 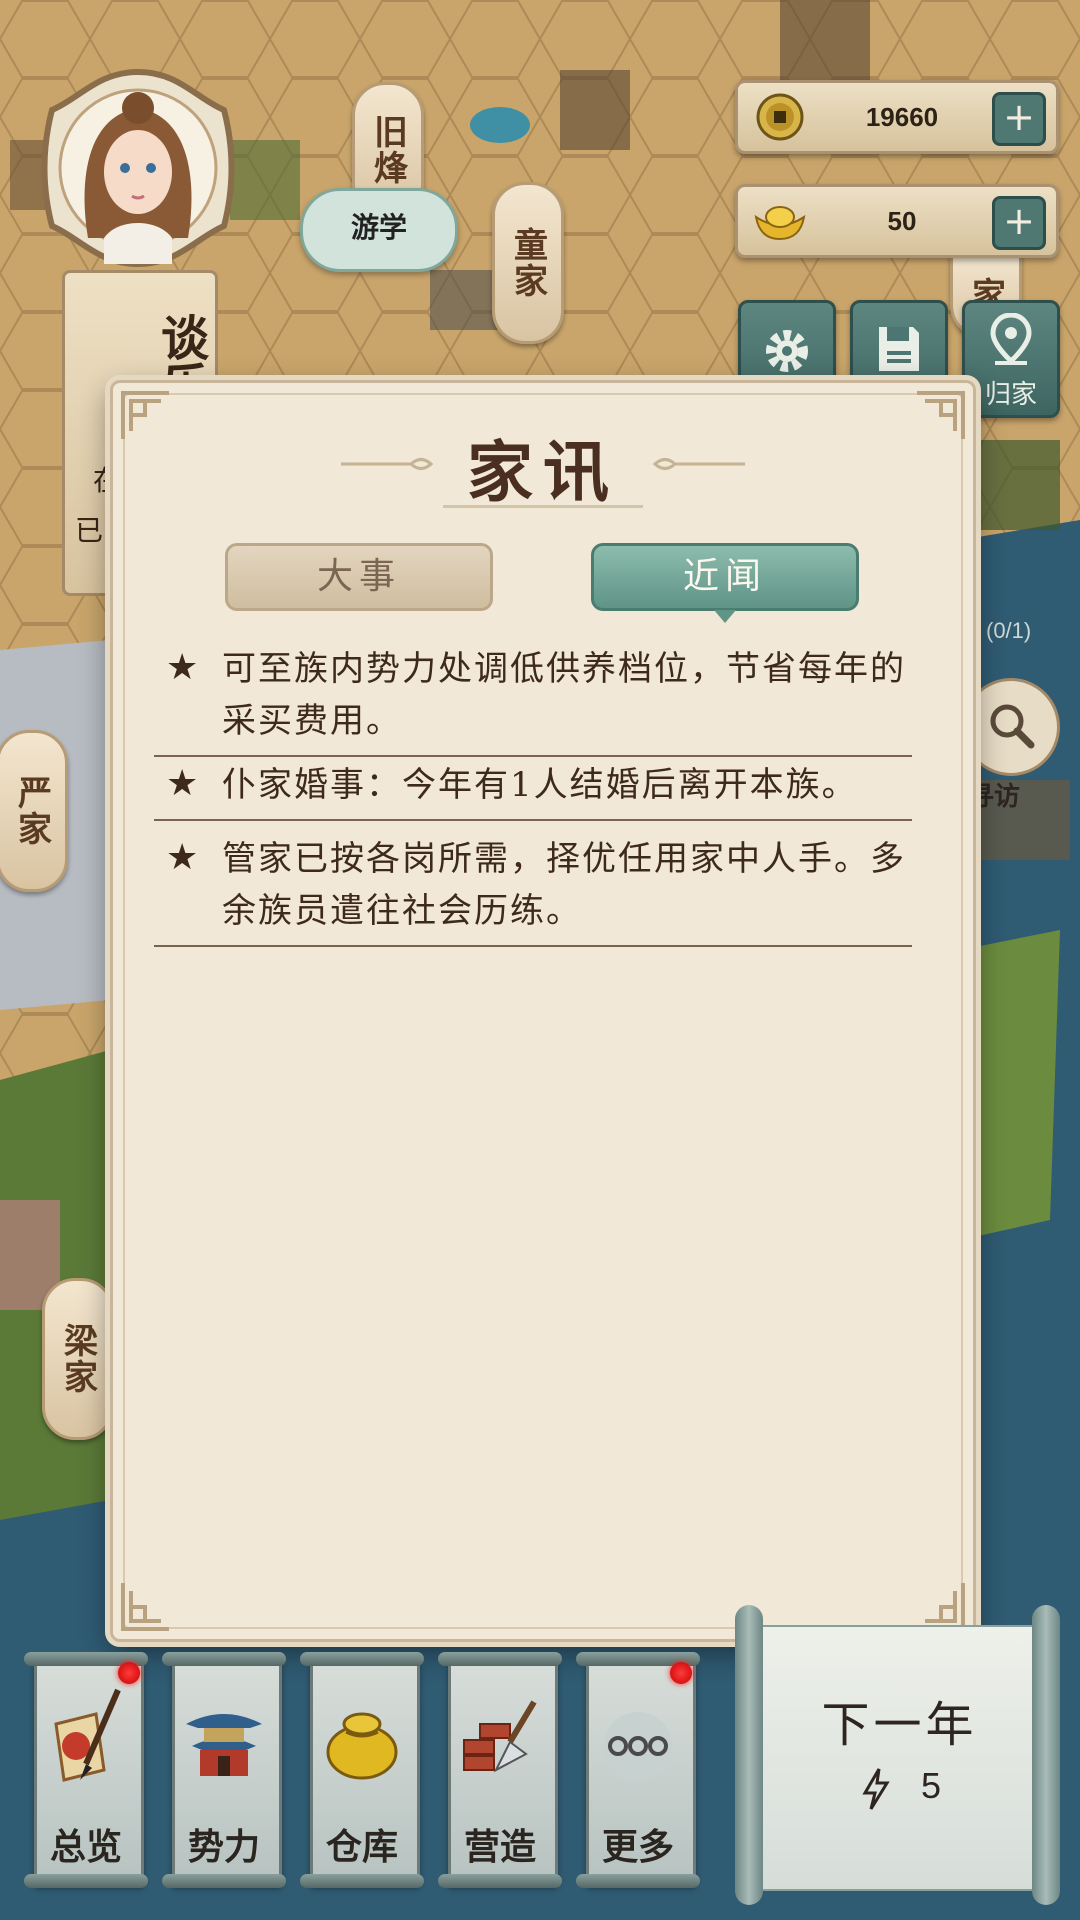 I want to click on menu-more-label: 更多, so click(x=637, y=1847).